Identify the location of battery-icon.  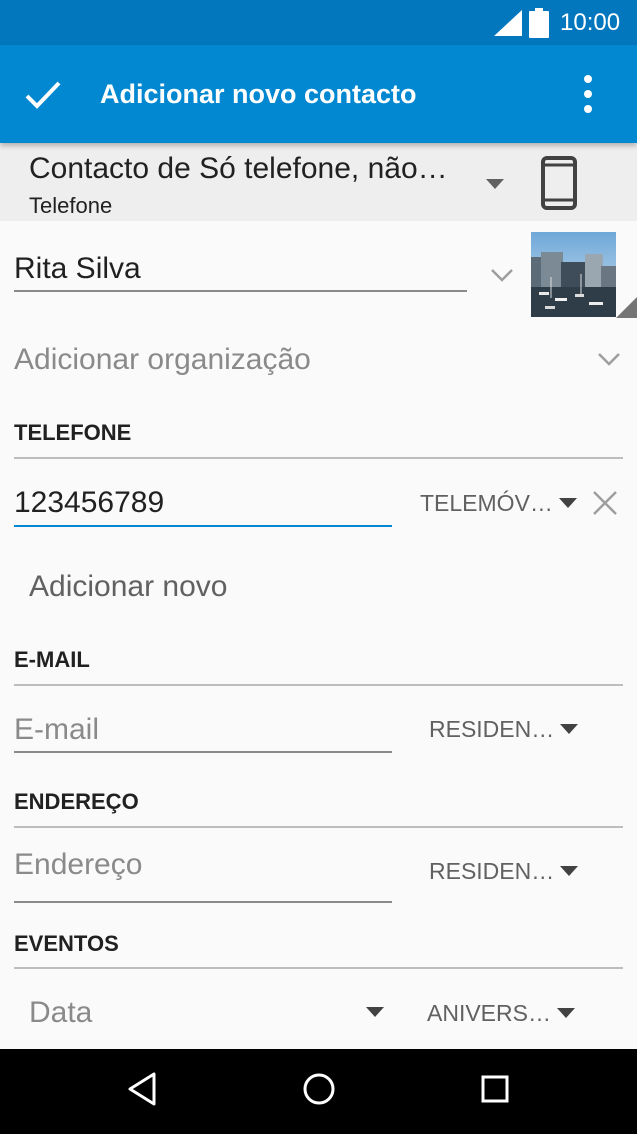
(539, 23).